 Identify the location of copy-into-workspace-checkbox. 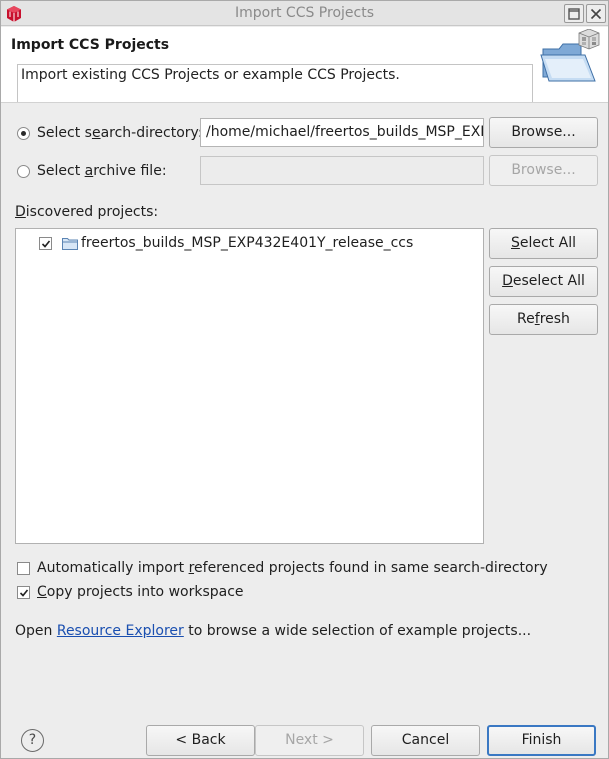
(23, 592).